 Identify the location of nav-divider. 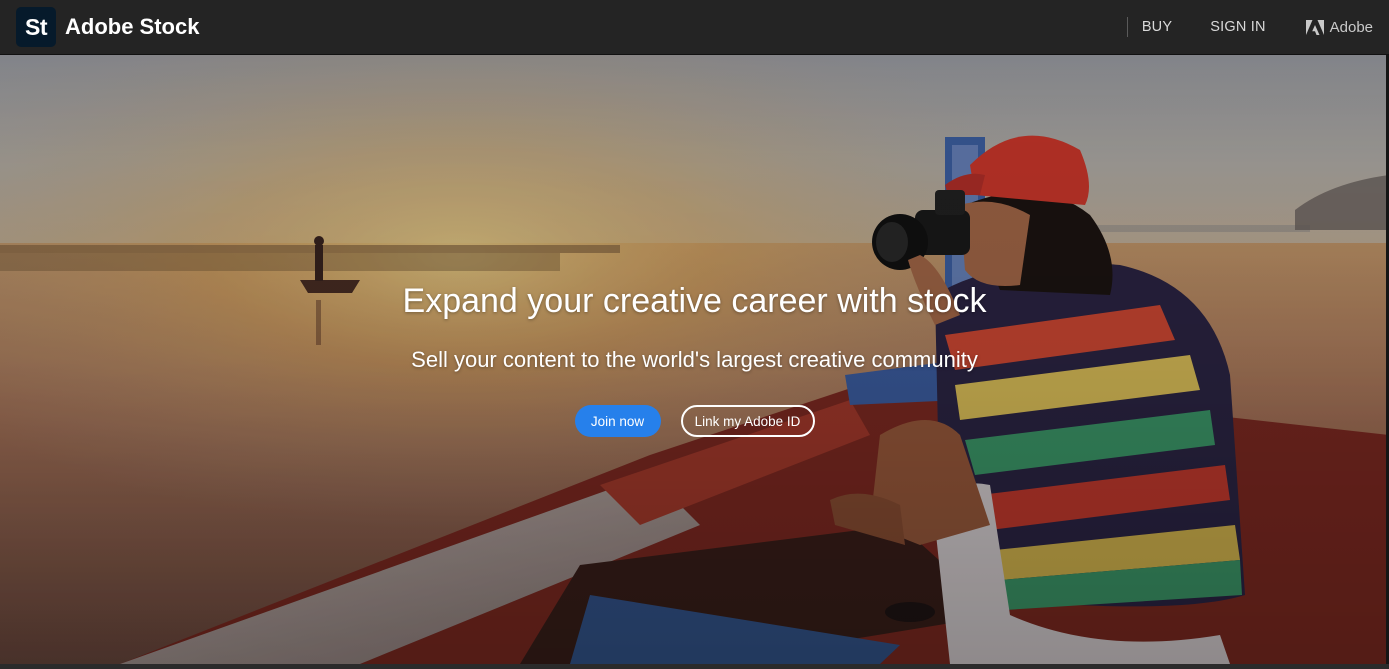
(1127, 27).